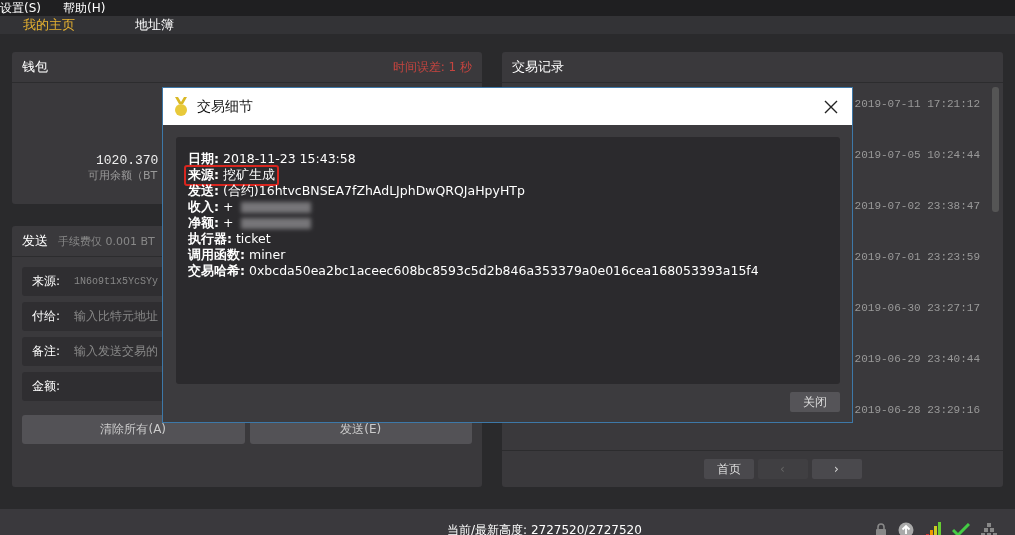  What do you see at coordinates (229, 238) in the screenshot?
I see `detail-line: 执行器: ticket` at bounding box center [229, 238].